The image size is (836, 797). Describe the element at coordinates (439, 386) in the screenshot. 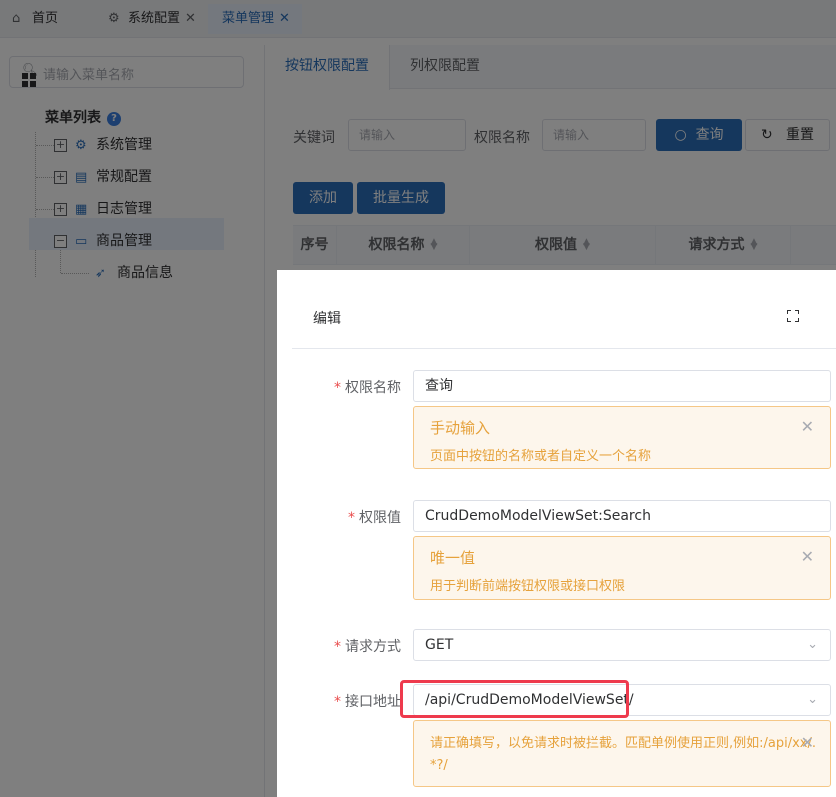

I see `field-value: 查询` at that location.